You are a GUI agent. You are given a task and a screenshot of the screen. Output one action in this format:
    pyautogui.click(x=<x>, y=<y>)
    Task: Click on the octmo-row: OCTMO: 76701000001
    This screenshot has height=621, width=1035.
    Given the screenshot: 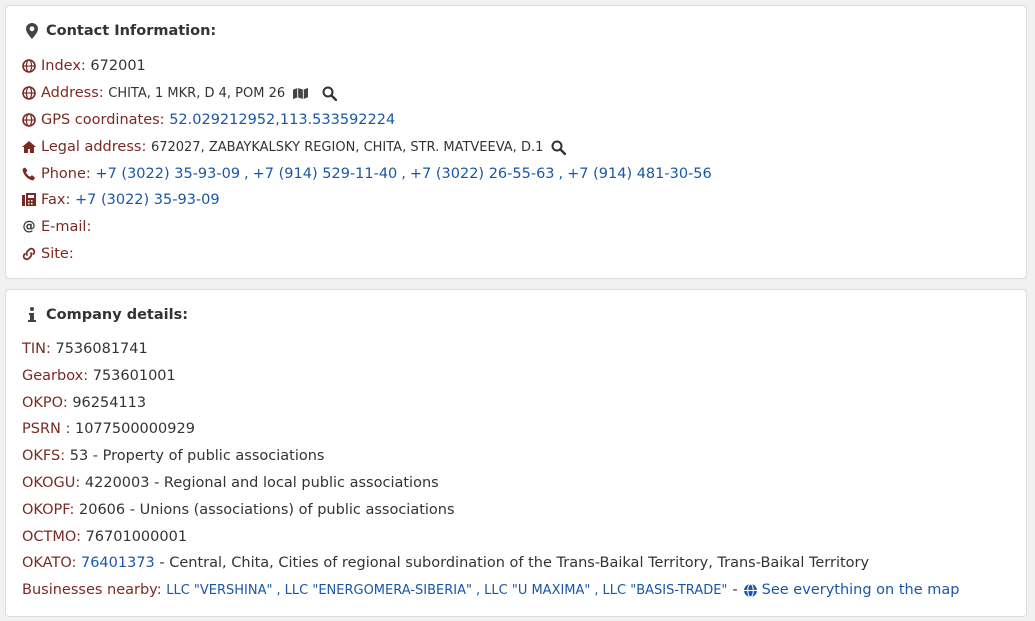 What is the action you would take?
    pyautogui.click(x=104, y=537)
    